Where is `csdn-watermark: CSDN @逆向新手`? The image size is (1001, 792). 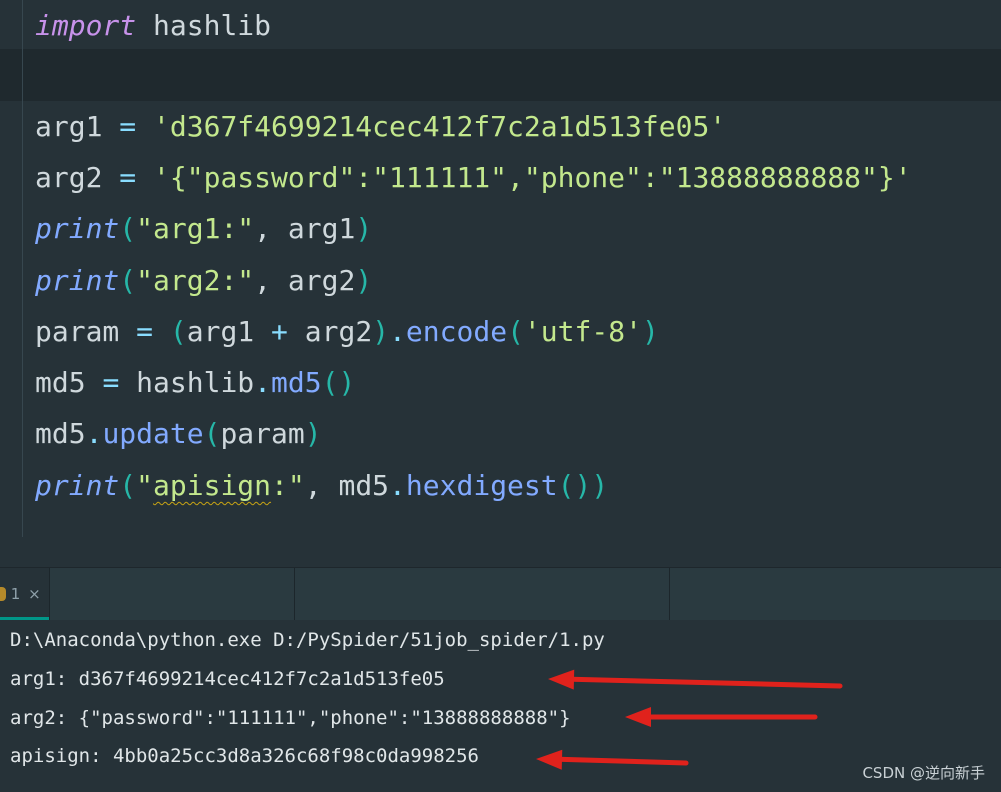
csdn-watermark: CSDN @逆向新手 is located at coordinates (923, 773).